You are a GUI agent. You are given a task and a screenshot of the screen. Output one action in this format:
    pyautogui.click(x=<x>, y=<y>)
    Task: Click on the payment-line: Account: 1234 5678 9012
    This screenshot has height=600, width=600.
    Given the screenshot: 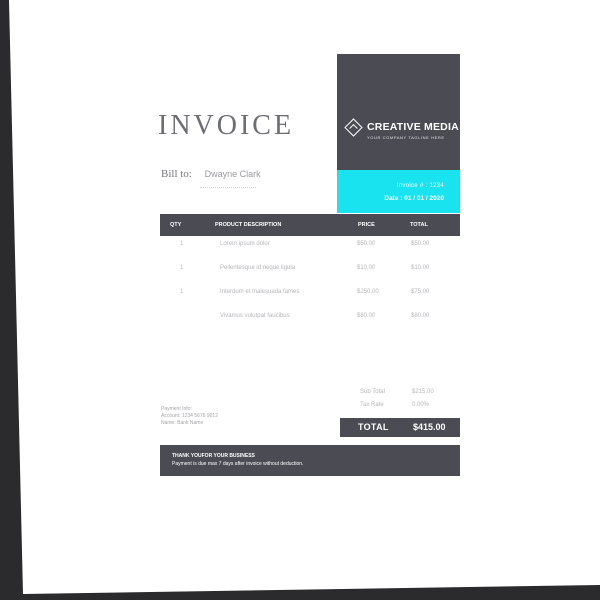 What is the action you would take?
    pyautogui.click(x=189, y=416)
    